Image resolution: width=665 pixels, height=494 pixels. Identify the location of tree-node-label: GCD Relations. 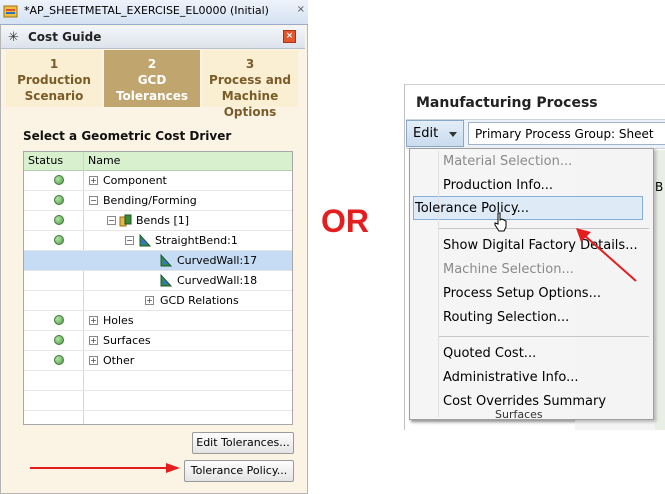
(199, 300).